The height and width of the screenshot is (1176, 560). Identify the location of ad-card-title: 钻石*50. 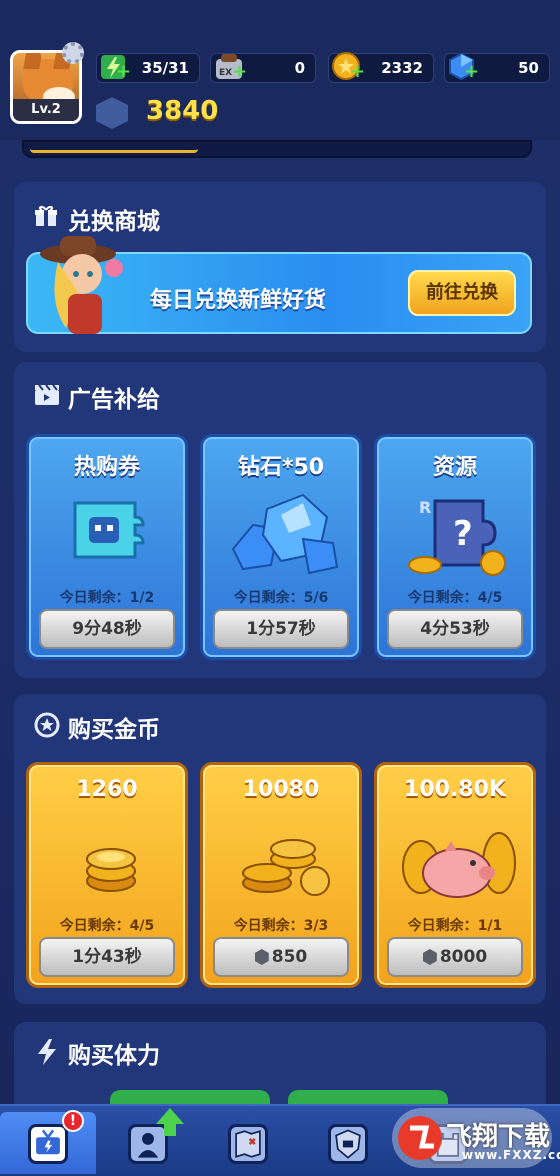
(281, 467).